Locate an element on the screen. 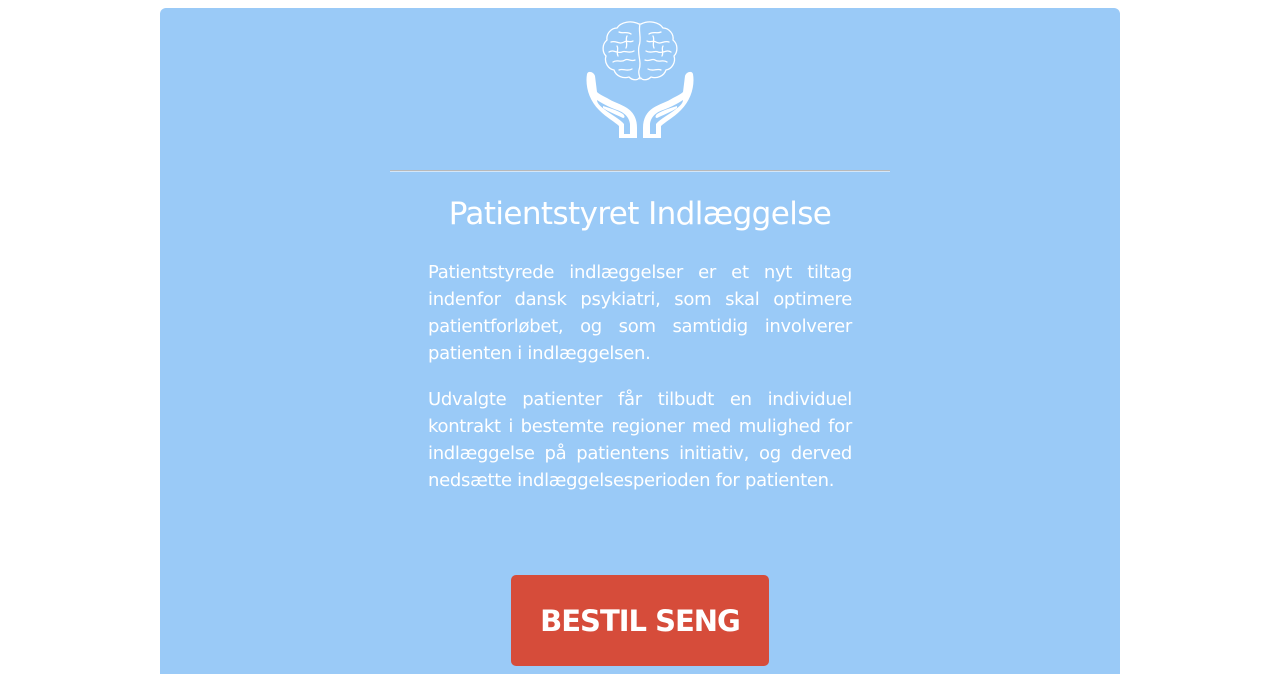 The image size is (1275, 674). brain-in-hands-icon is located at coordinates (640, 80).